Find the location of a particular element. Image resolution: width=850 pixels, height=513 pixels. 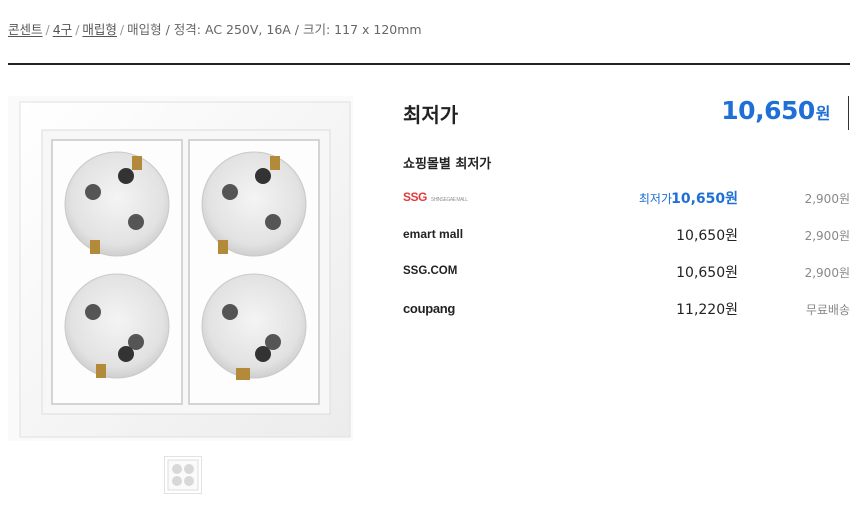

breadcrumb-item-type: 매립형 is located at coordinates (99, 29).